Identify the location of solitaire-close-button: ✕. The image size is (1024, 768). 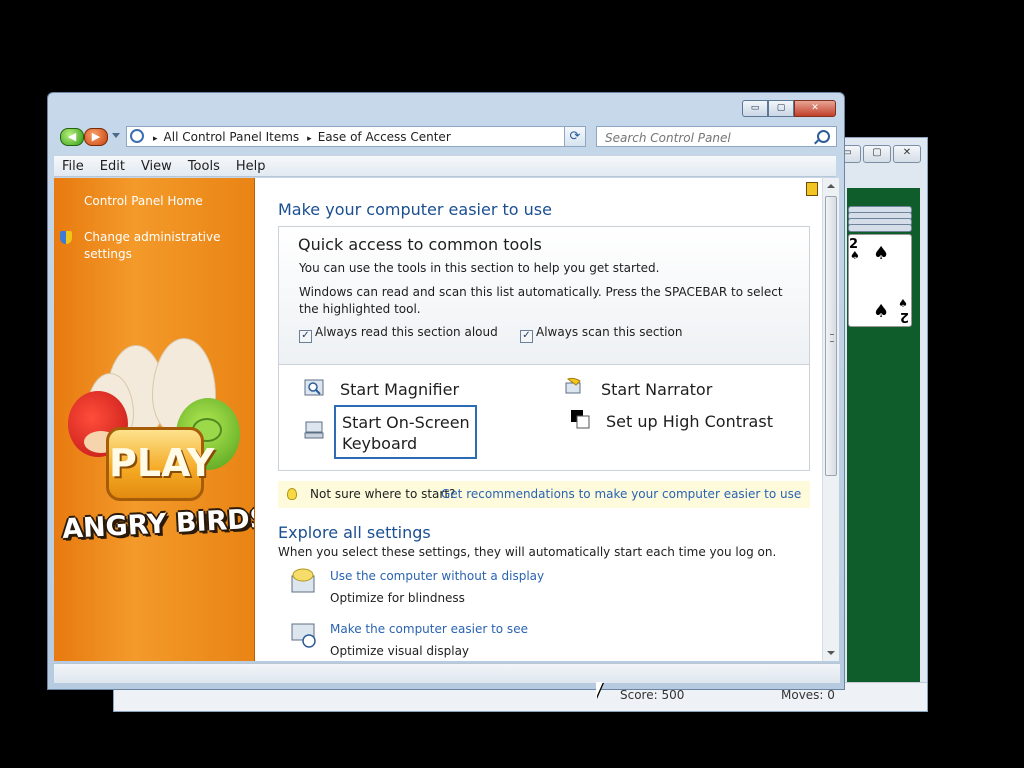
(907, 154).